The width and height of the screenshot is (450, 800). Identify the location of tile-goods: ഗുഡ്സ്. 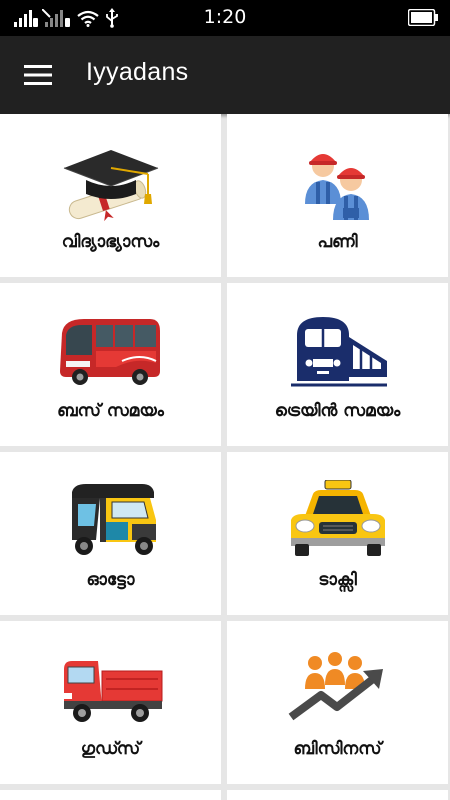
(110, 702).